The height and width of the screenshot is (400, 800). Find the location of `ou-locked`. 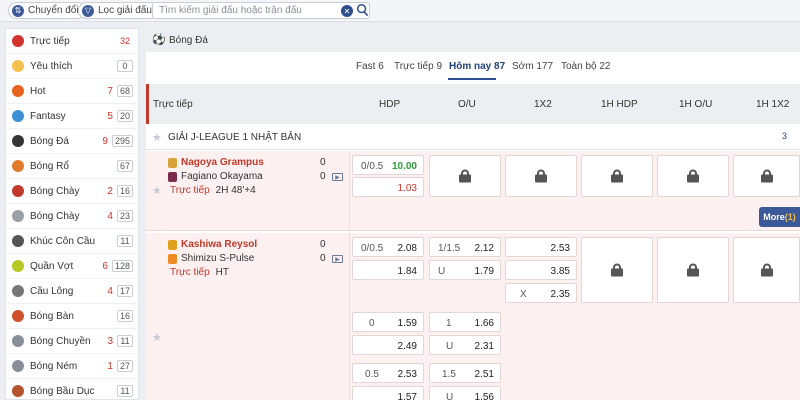

ou-locked is located at coordinates (465, 176).